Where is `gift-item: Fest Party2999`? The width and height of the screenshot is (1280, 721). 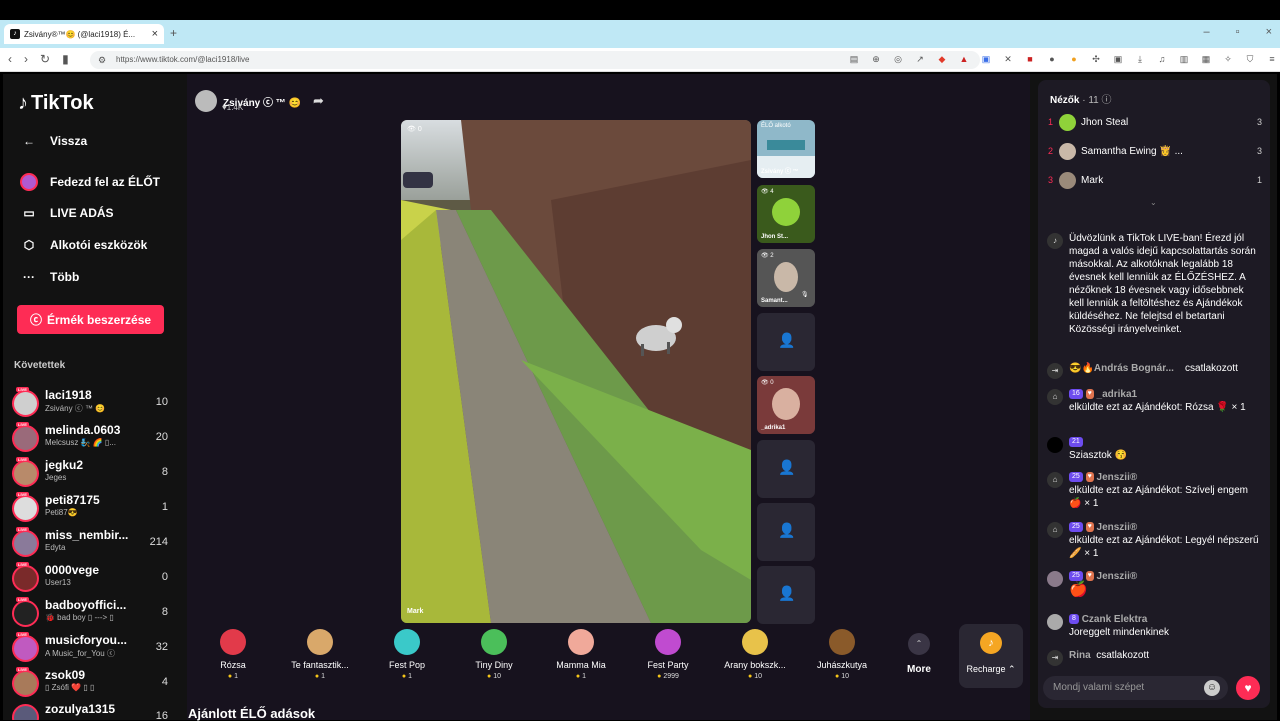 gift-item: Fest Party2999 is located at coordinates (668, 654).